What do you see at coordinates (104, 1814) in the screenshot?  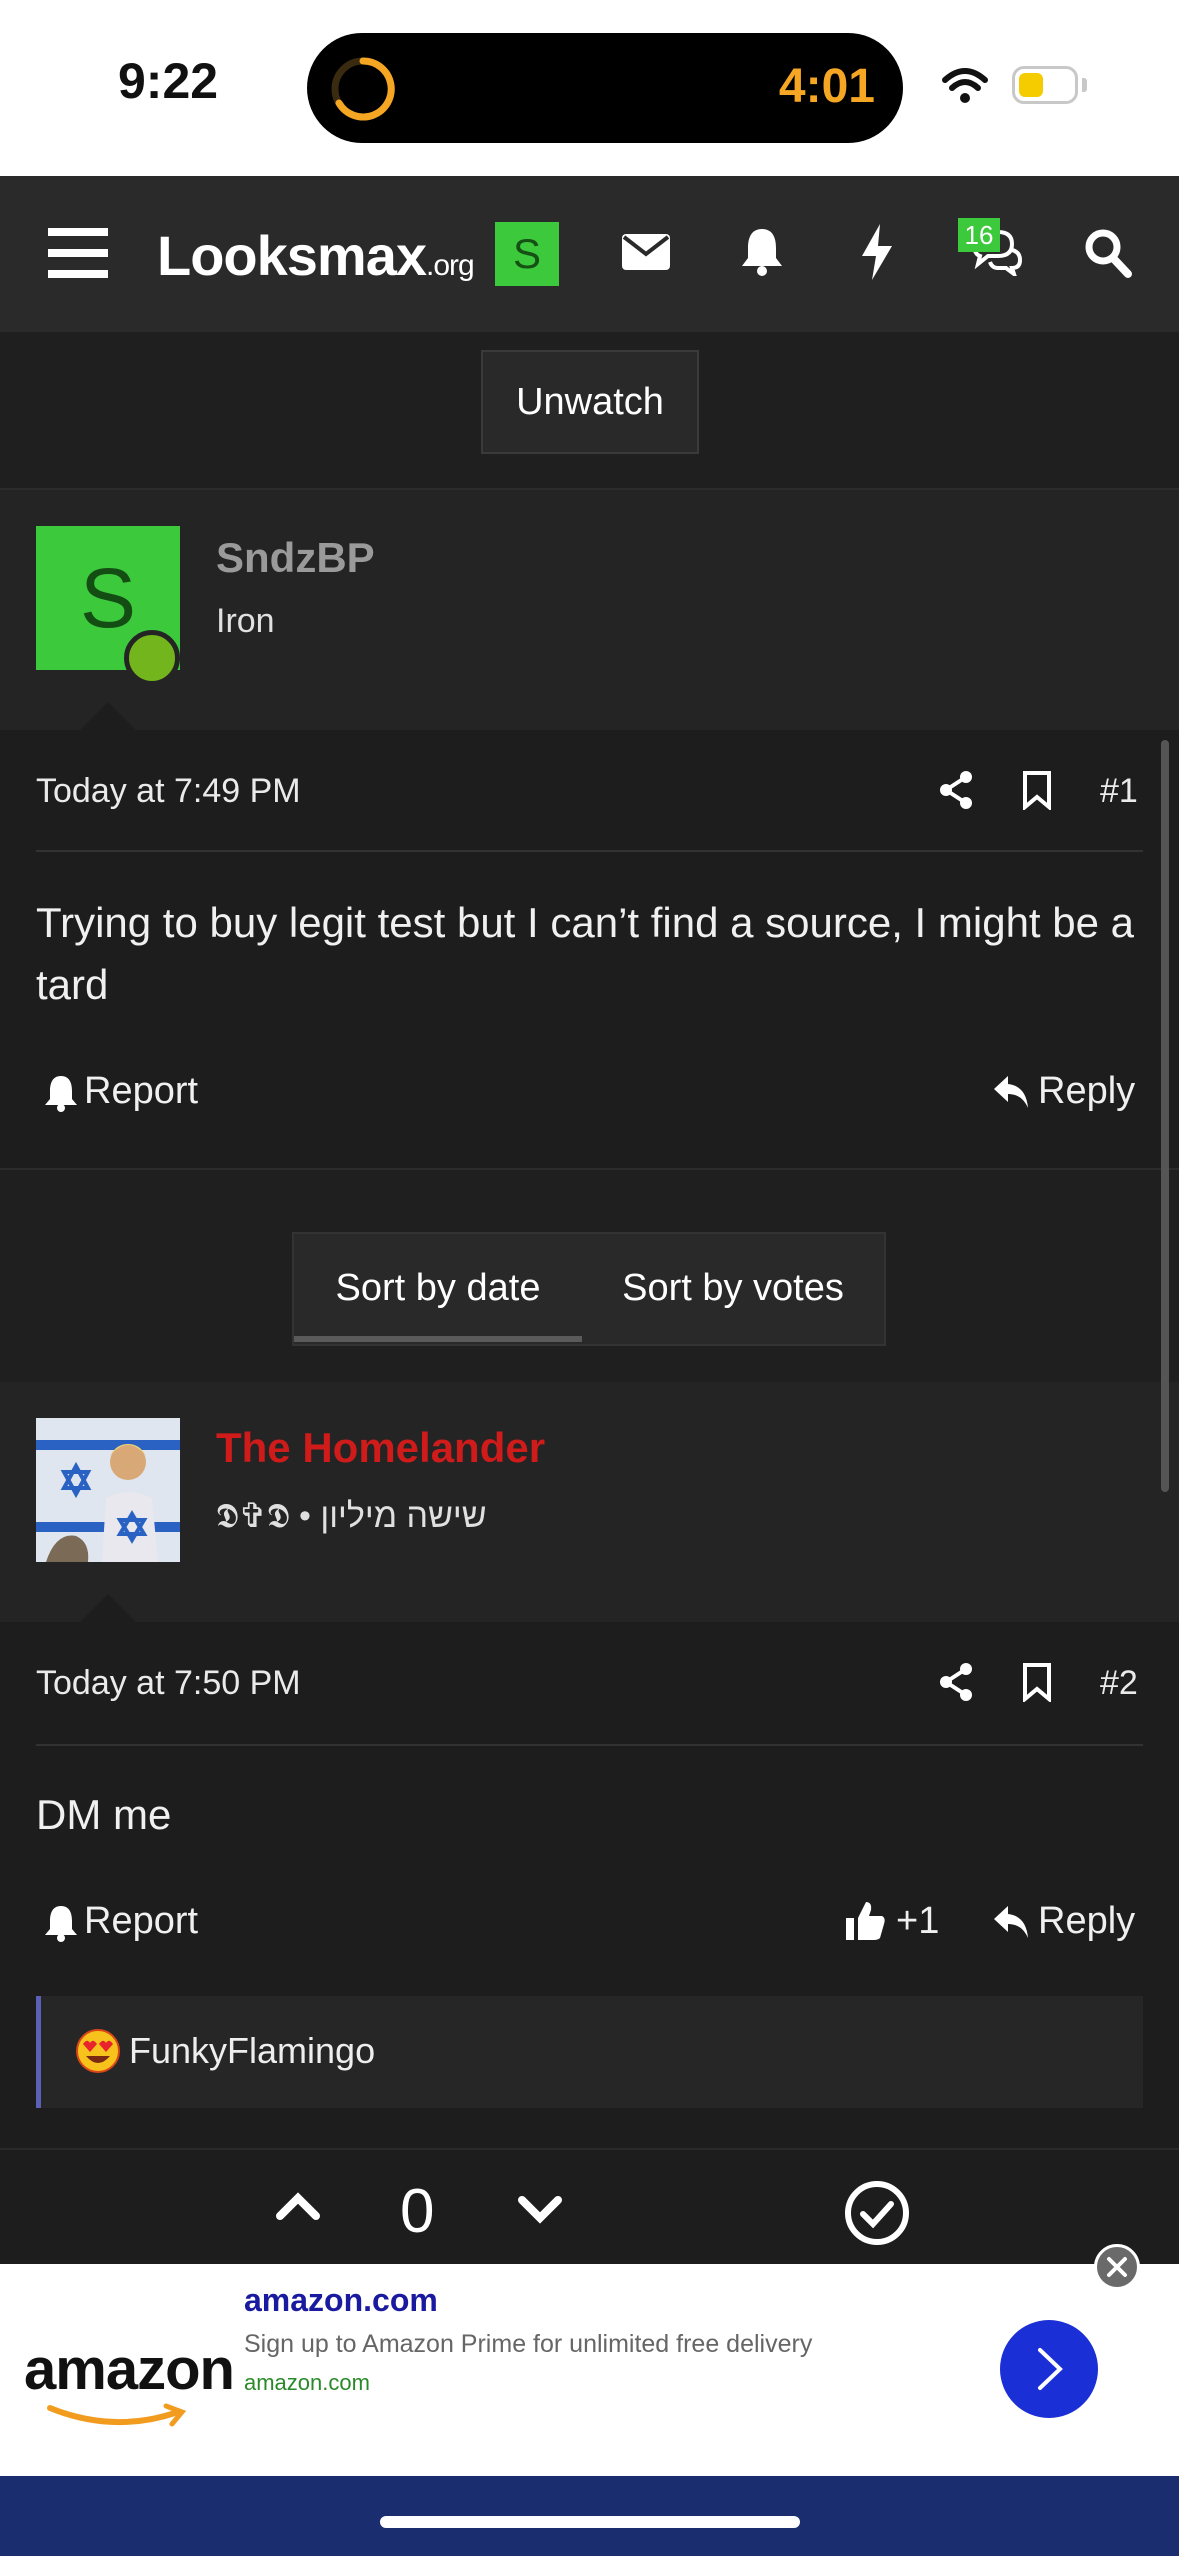 I see `post-2-body: DM me` at bounding box center [104, 1814].